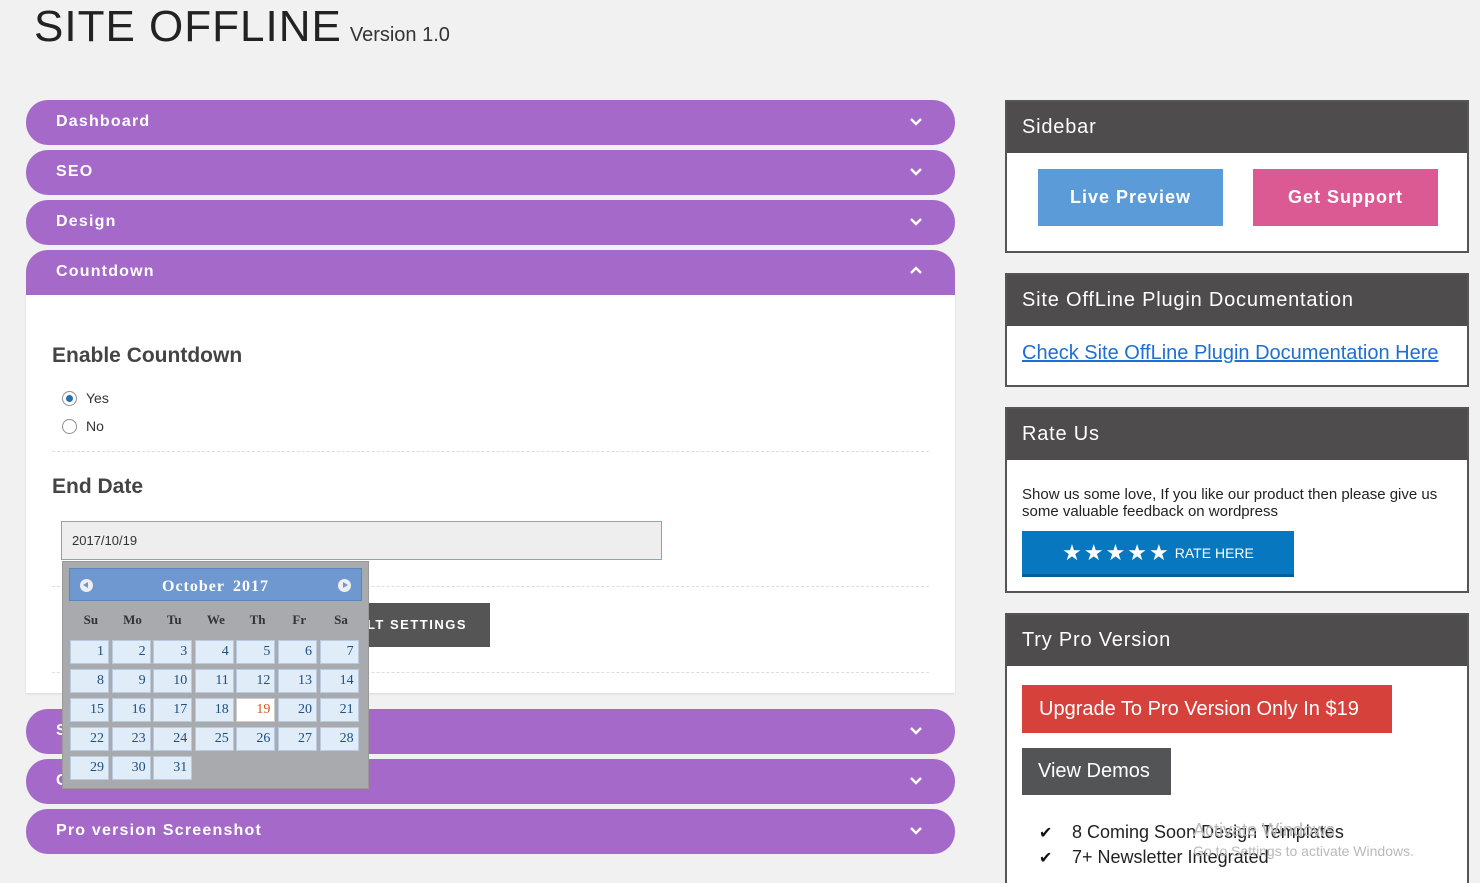 The width and height of the screenshot is (1480, 883). Describe the element at coordinates (490, 172) in the screenshot. I see `accordion-seo: SEO` at that location.